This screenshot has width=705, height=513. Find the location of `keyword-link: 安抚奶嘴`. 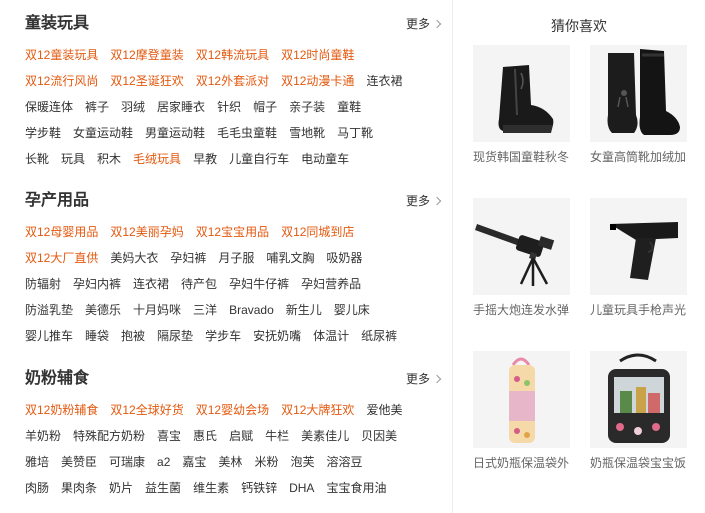

keyword-link: 安抚奶嘴 is located at coordinates (277, 336).